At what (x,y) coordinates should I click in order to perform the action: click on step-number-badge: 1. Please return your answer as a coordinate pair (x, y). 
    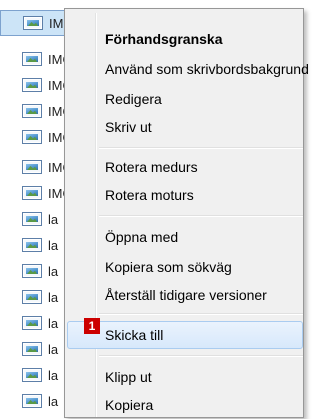
    Looking at the image, I should click on (92, 326).